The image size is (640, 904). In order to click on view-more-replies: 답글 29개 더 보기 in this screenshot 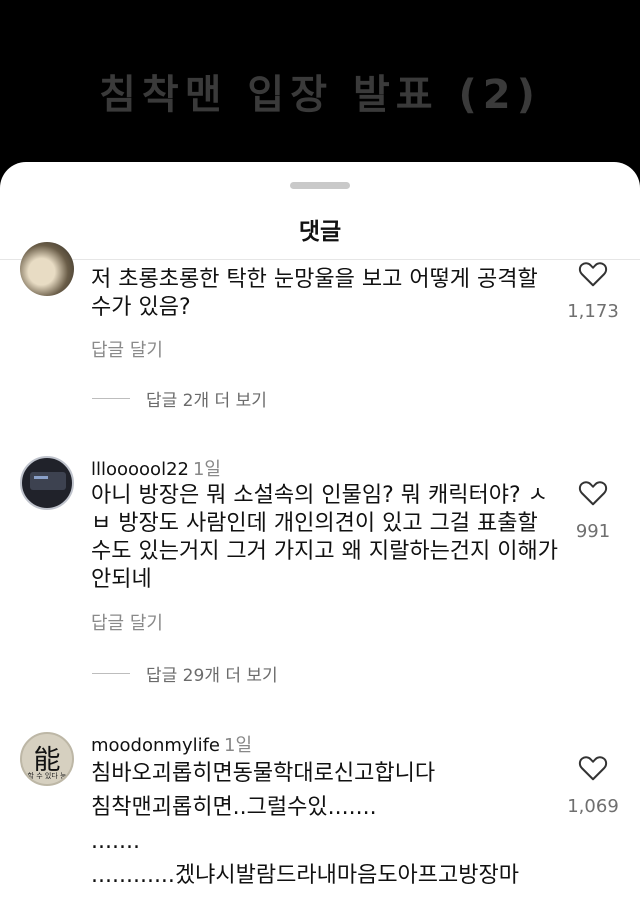, I will do `click(185, 673)`.